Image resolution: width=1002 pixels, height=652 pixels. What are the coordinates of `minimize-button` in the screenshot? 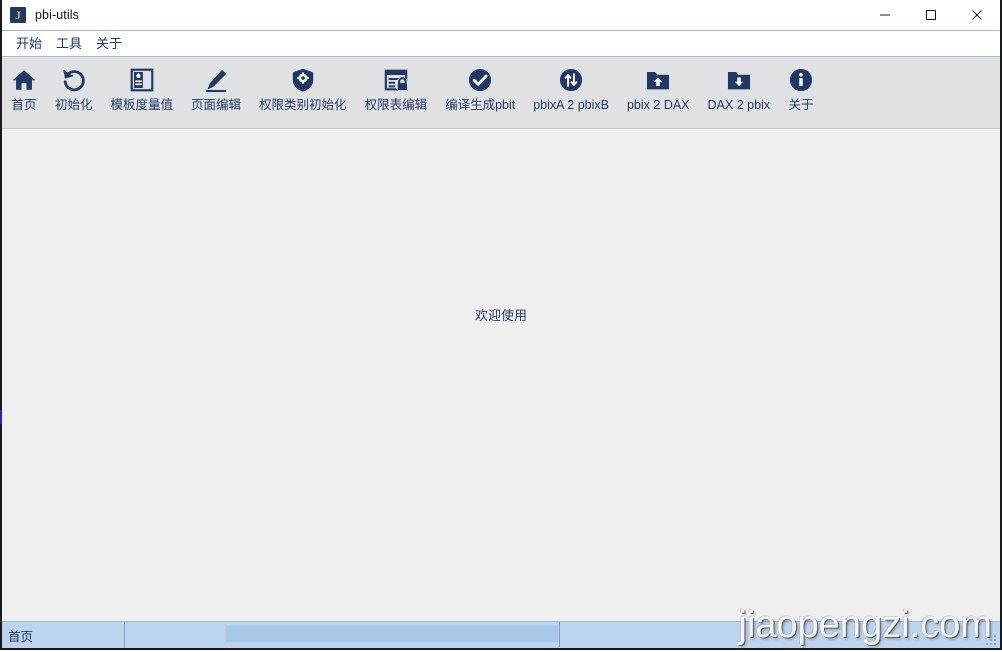 It's located at (885, 15).